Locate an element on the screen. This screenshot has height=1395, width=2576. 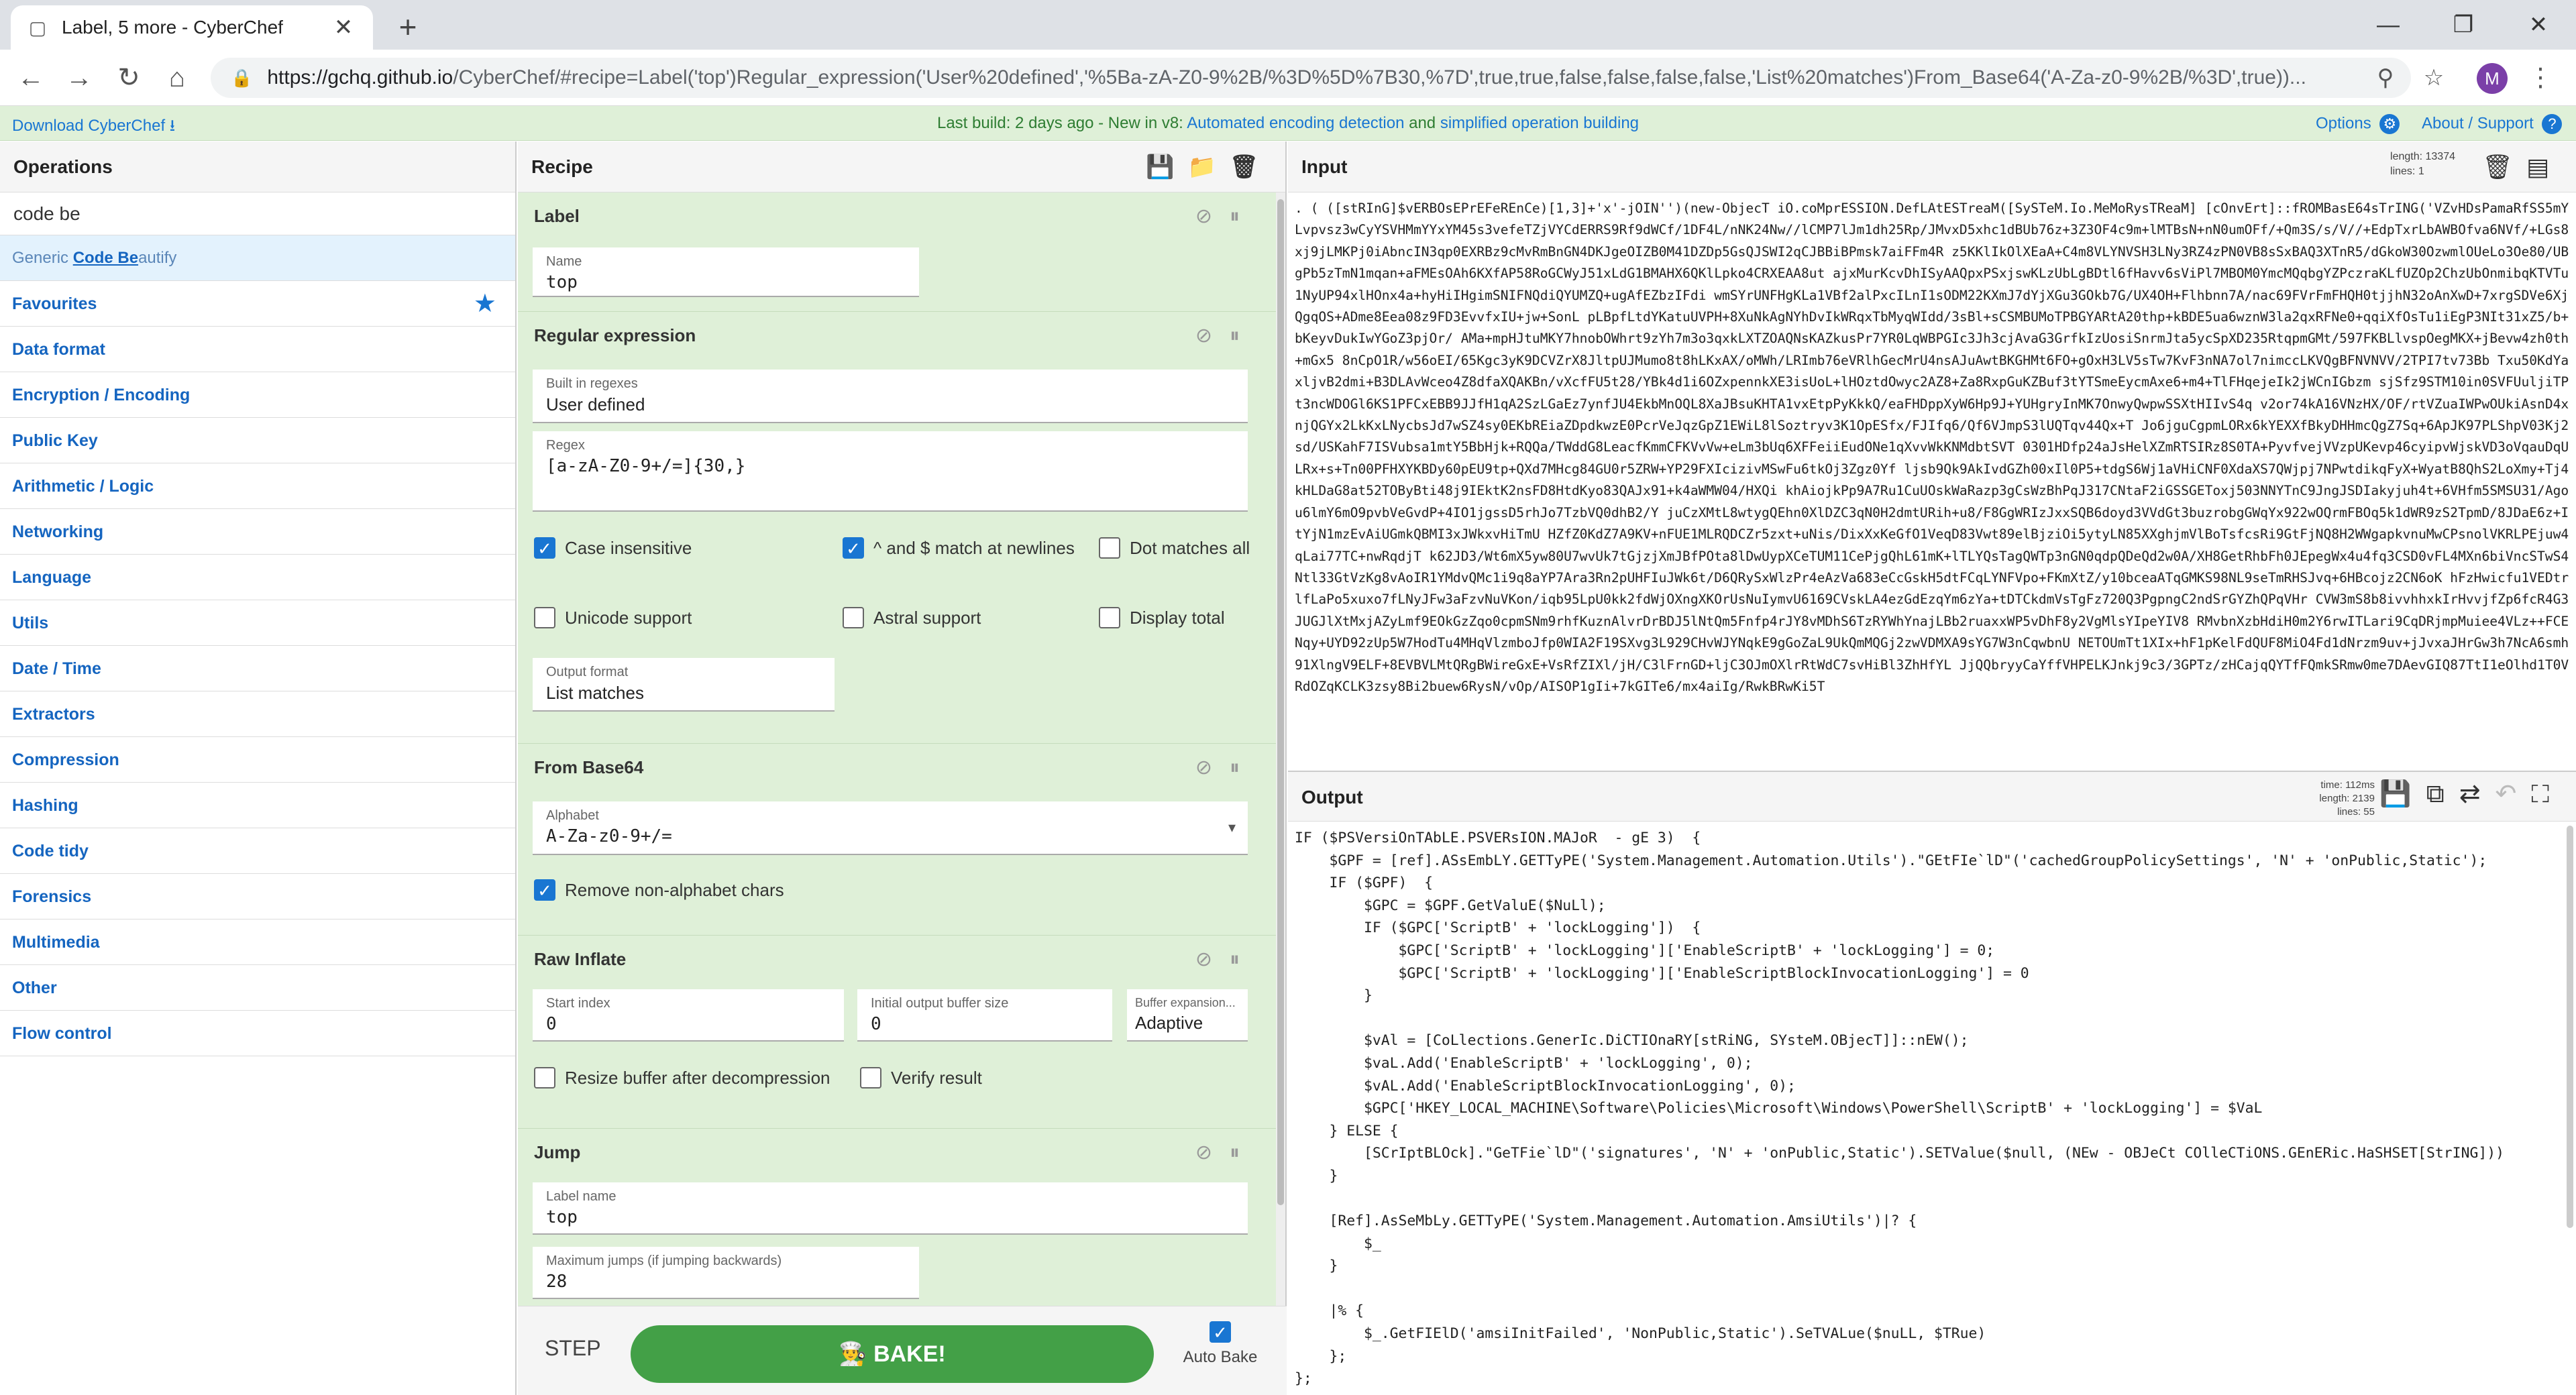
about-support-button: About / Support ? is located at coordinates (2492, 124).